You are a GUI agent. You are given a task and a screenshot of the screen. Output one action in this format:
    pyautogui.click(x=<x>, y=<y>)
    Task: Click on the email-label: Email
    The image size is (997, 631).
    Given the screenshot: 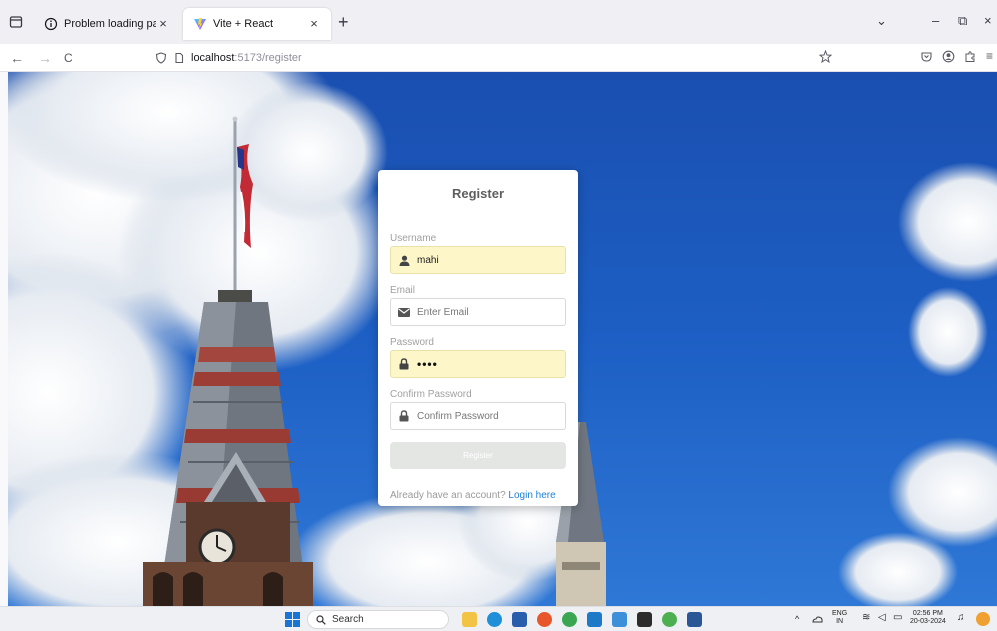 What is the action you would take?
    pyautogui.click(x=403, y=290)
    